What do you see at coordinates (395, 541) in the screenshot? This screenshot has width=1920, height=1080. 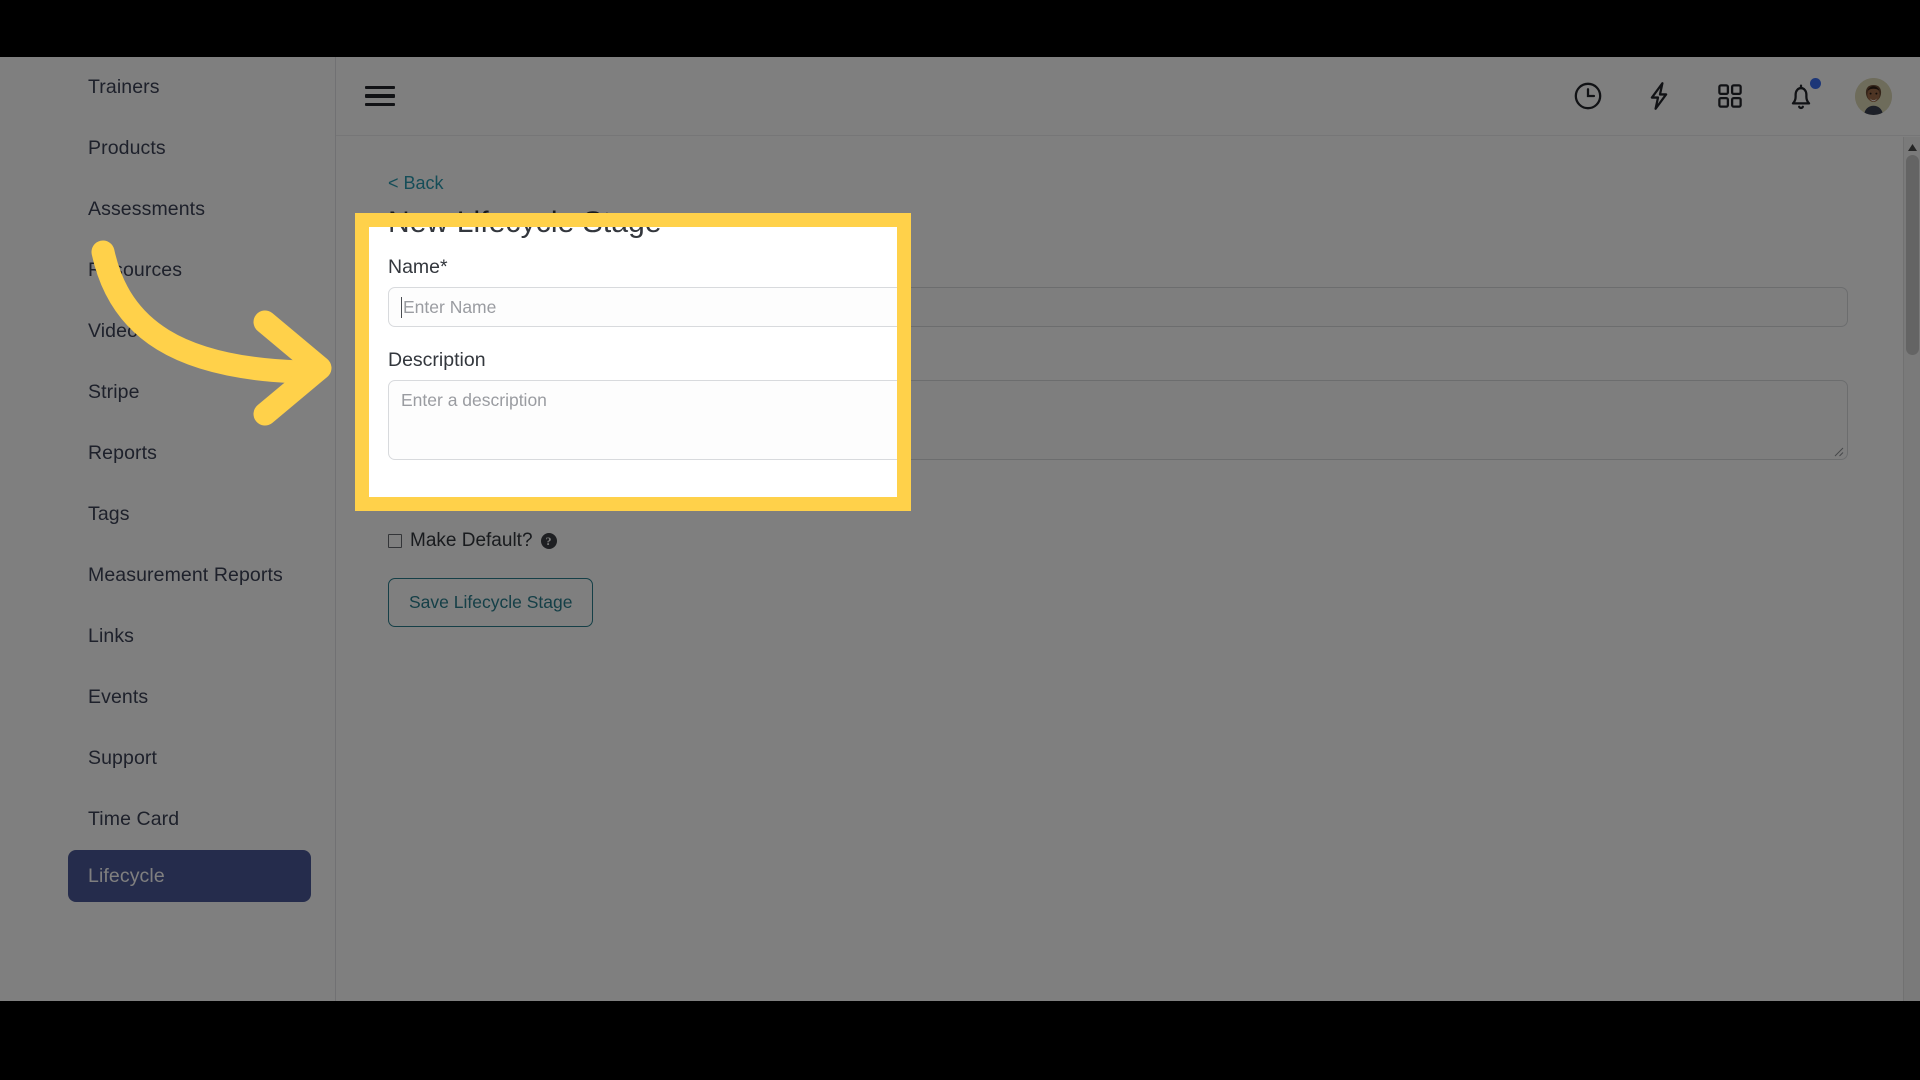 I see `make-default-checkbox` at bounding box center [395, 541].